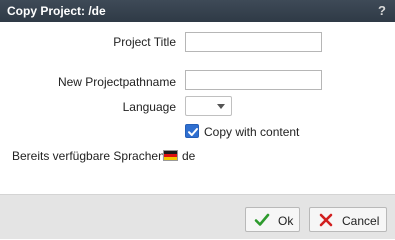  What do you see at coordinates (149, 107) in the screenshot?
I see `language-label: Language` at bounding box center [149, 107].